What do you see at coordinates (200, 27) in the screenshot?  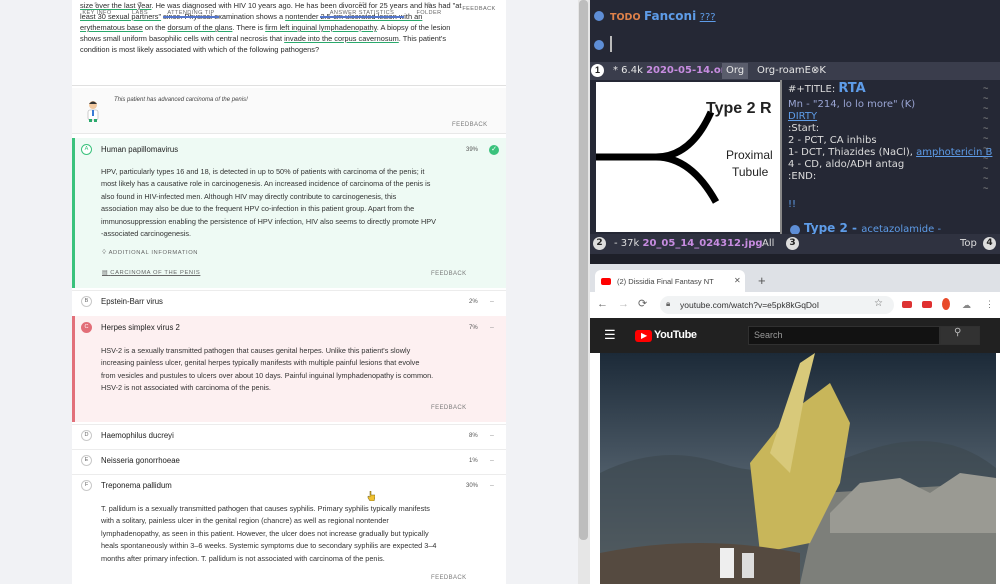 I see `stem-highlight: dorsum of the glans` at bounding box center [200, 27].